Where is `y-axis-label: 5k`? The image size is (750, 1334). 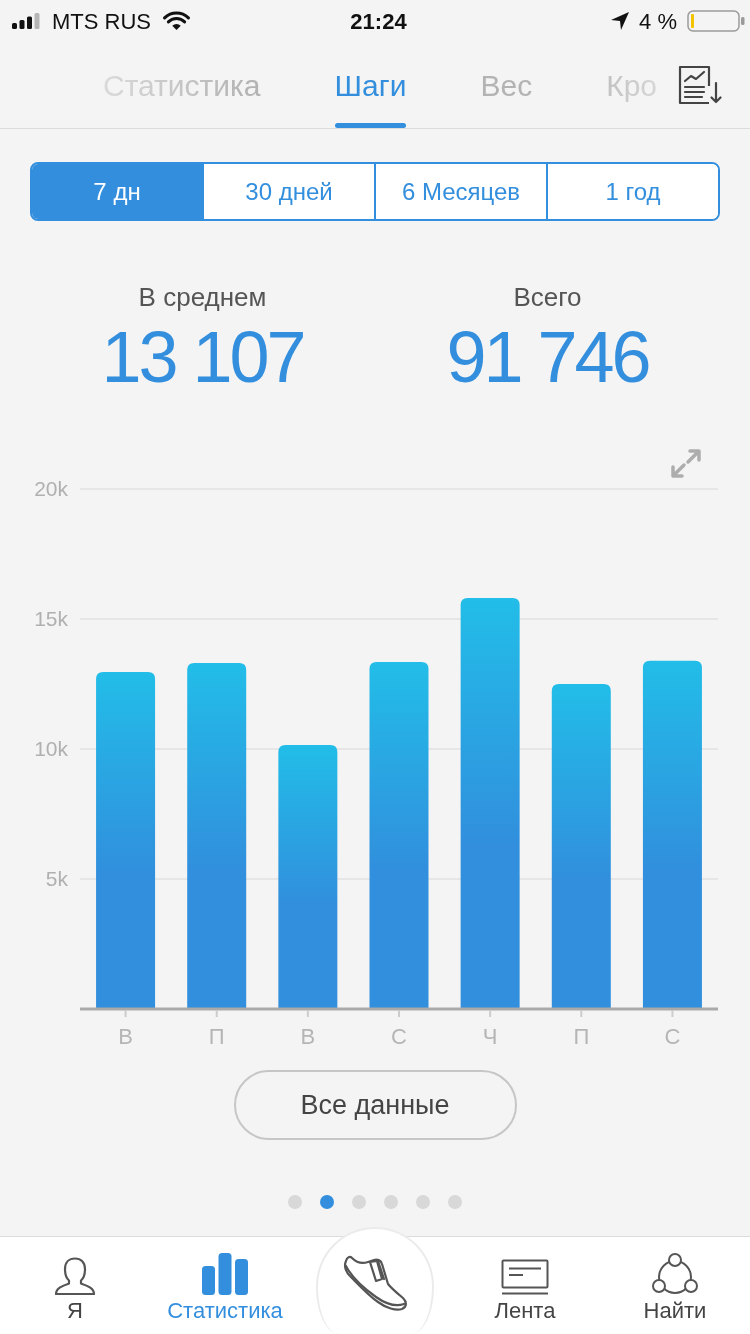
y-axis-label: 5k is located at coordinates (56, 878).